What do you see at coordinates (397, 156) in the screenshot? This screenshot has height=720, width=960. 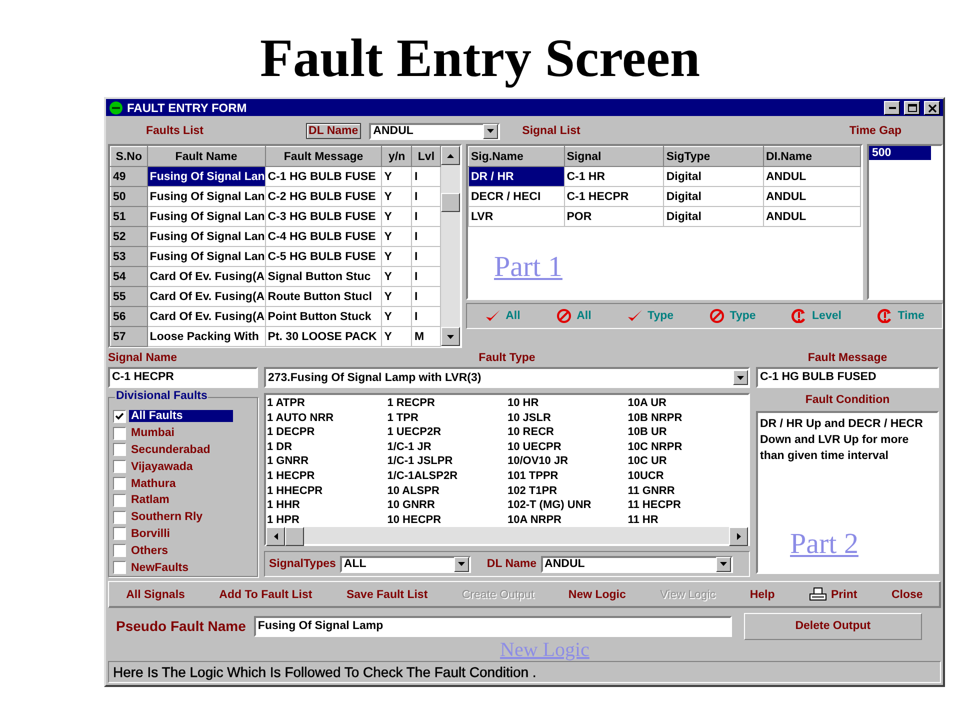 I see `column-header: y/n` at bounding box center [397, 156].